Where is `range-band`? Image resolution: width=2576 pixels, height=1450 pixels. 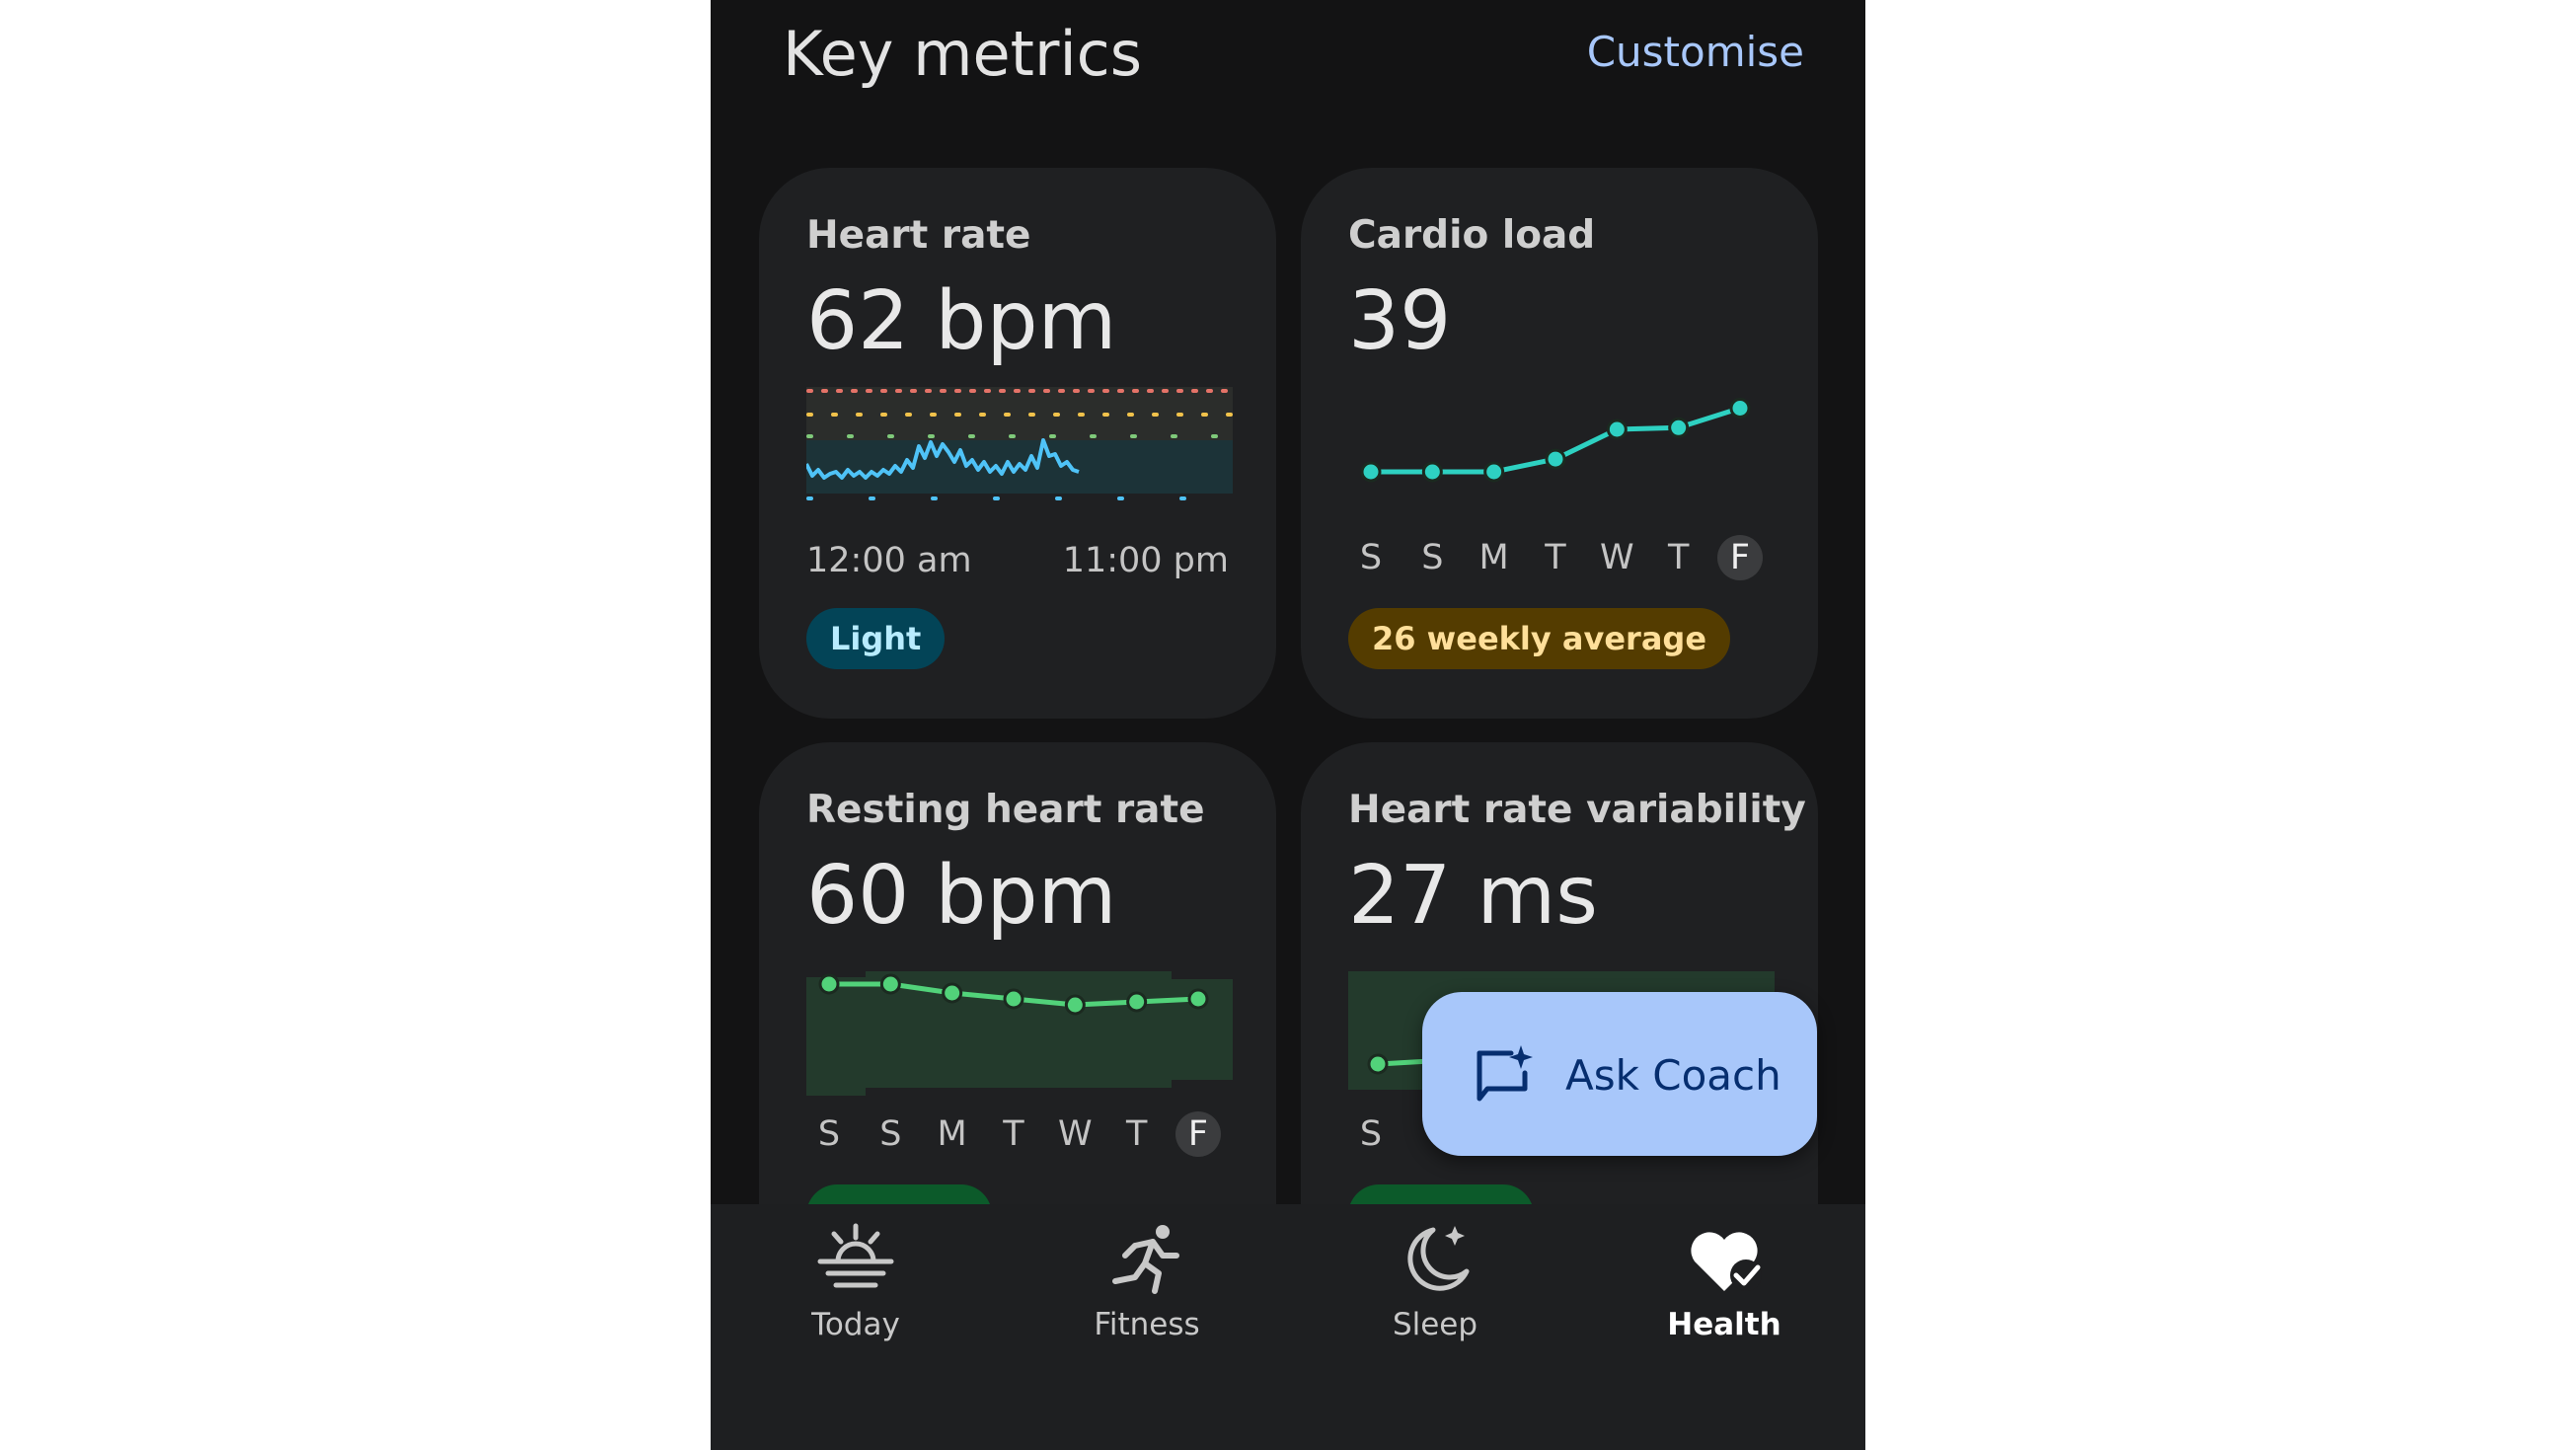
range-band is located at coordinates (1020, 1033).